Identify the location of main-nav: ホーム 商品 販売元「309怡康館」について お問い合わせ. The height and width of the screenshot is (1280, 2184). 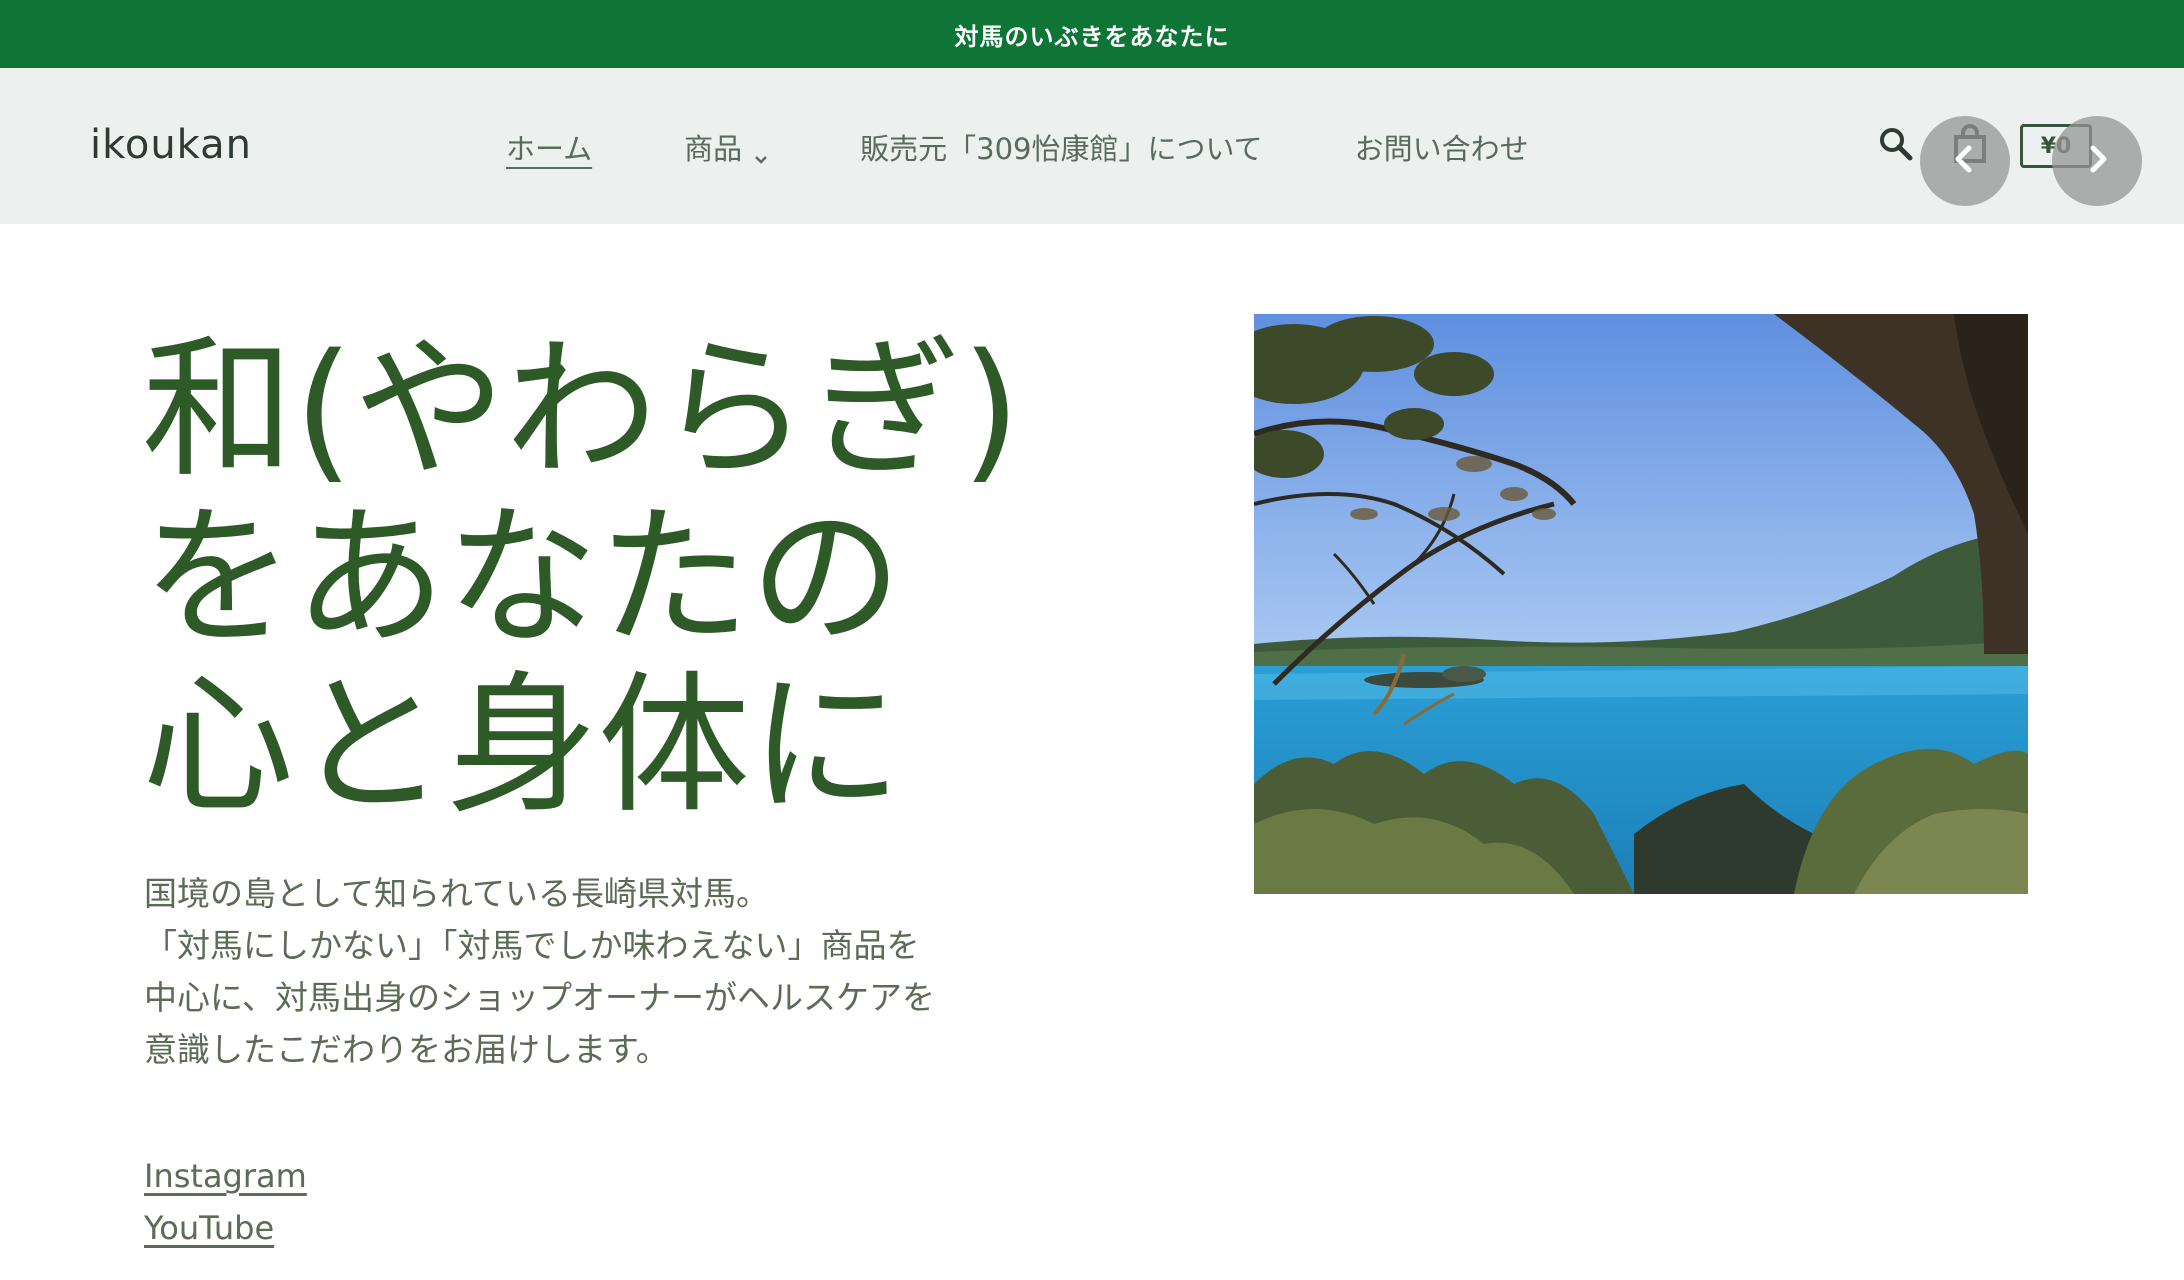
(1063, 147).